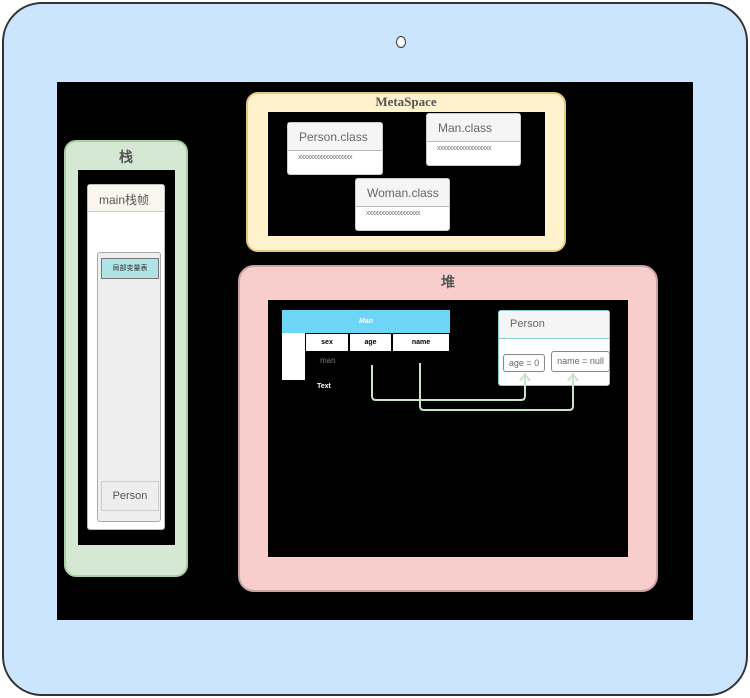 This screenshot has height=698, width=750. I want to click on arrow-age, so click(448, 383).